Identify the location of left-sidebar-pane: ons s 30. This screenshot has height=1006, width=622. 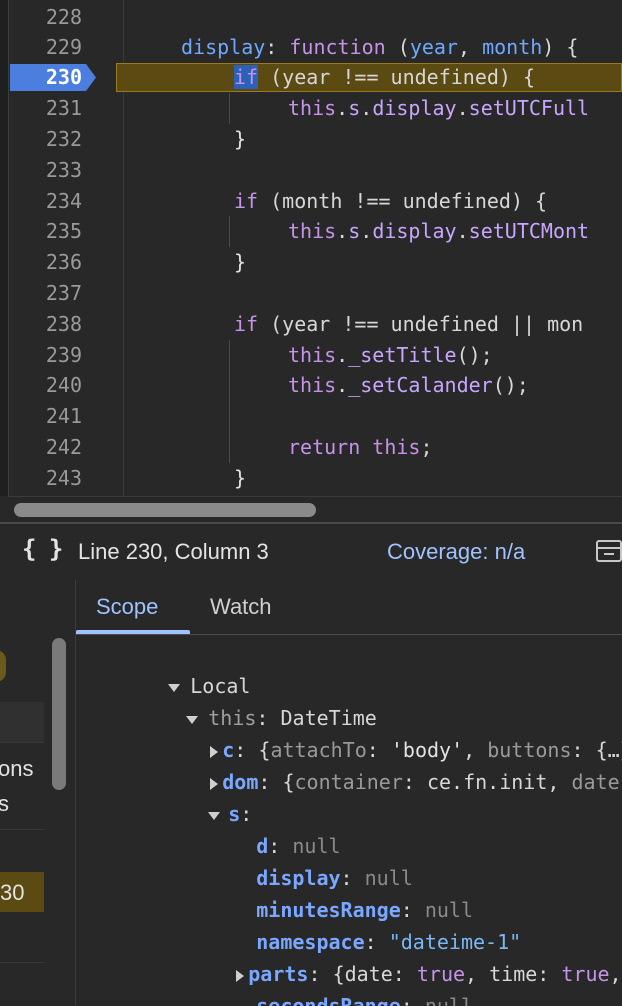
(38, 793).